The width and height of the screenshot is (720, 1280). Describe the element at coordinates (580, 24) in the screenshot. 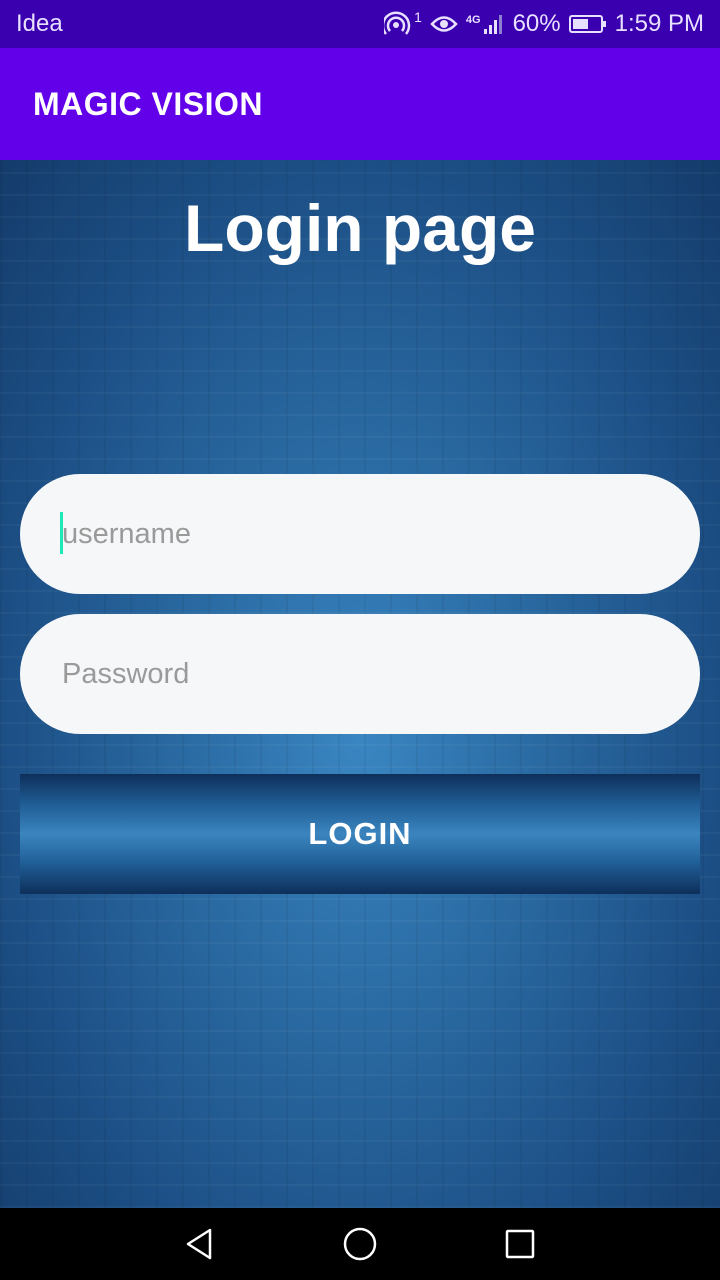

I see `battery-fill` at that location.